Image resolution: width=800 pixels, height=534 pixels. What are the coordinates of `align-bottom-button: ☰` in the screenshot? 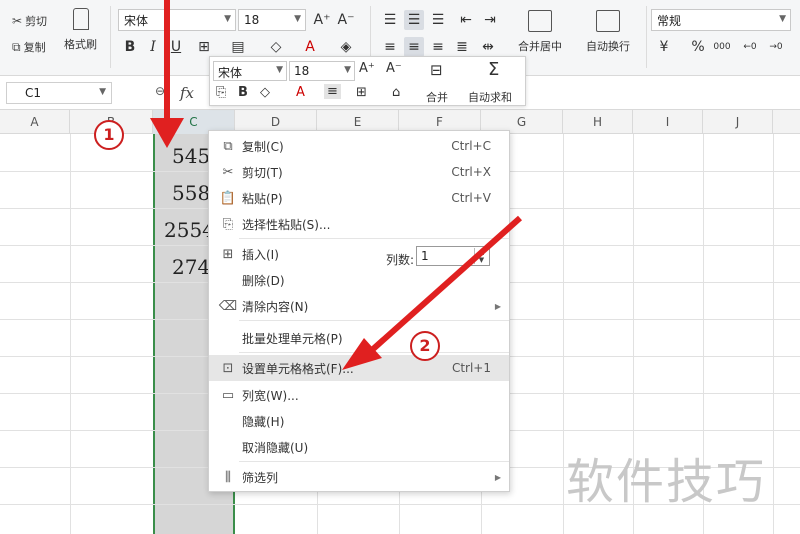 It's located at (438, 20).